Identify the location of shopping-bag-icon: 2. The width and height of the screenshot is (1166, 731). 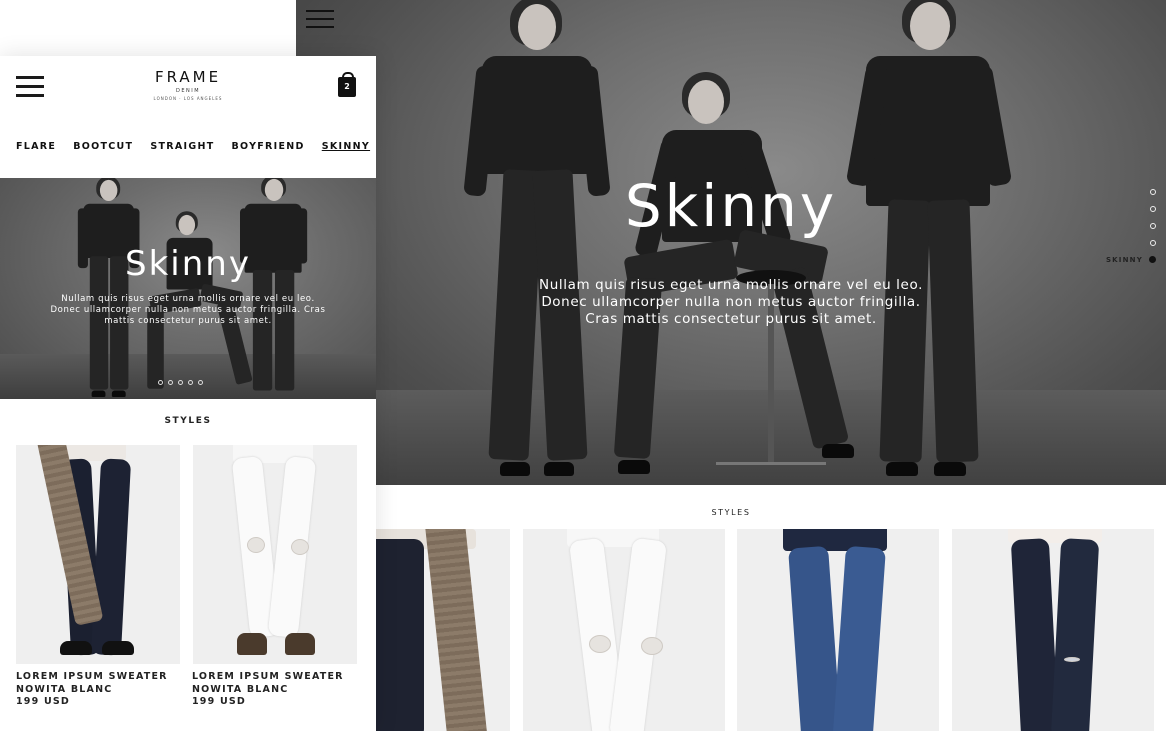
(347, 84).